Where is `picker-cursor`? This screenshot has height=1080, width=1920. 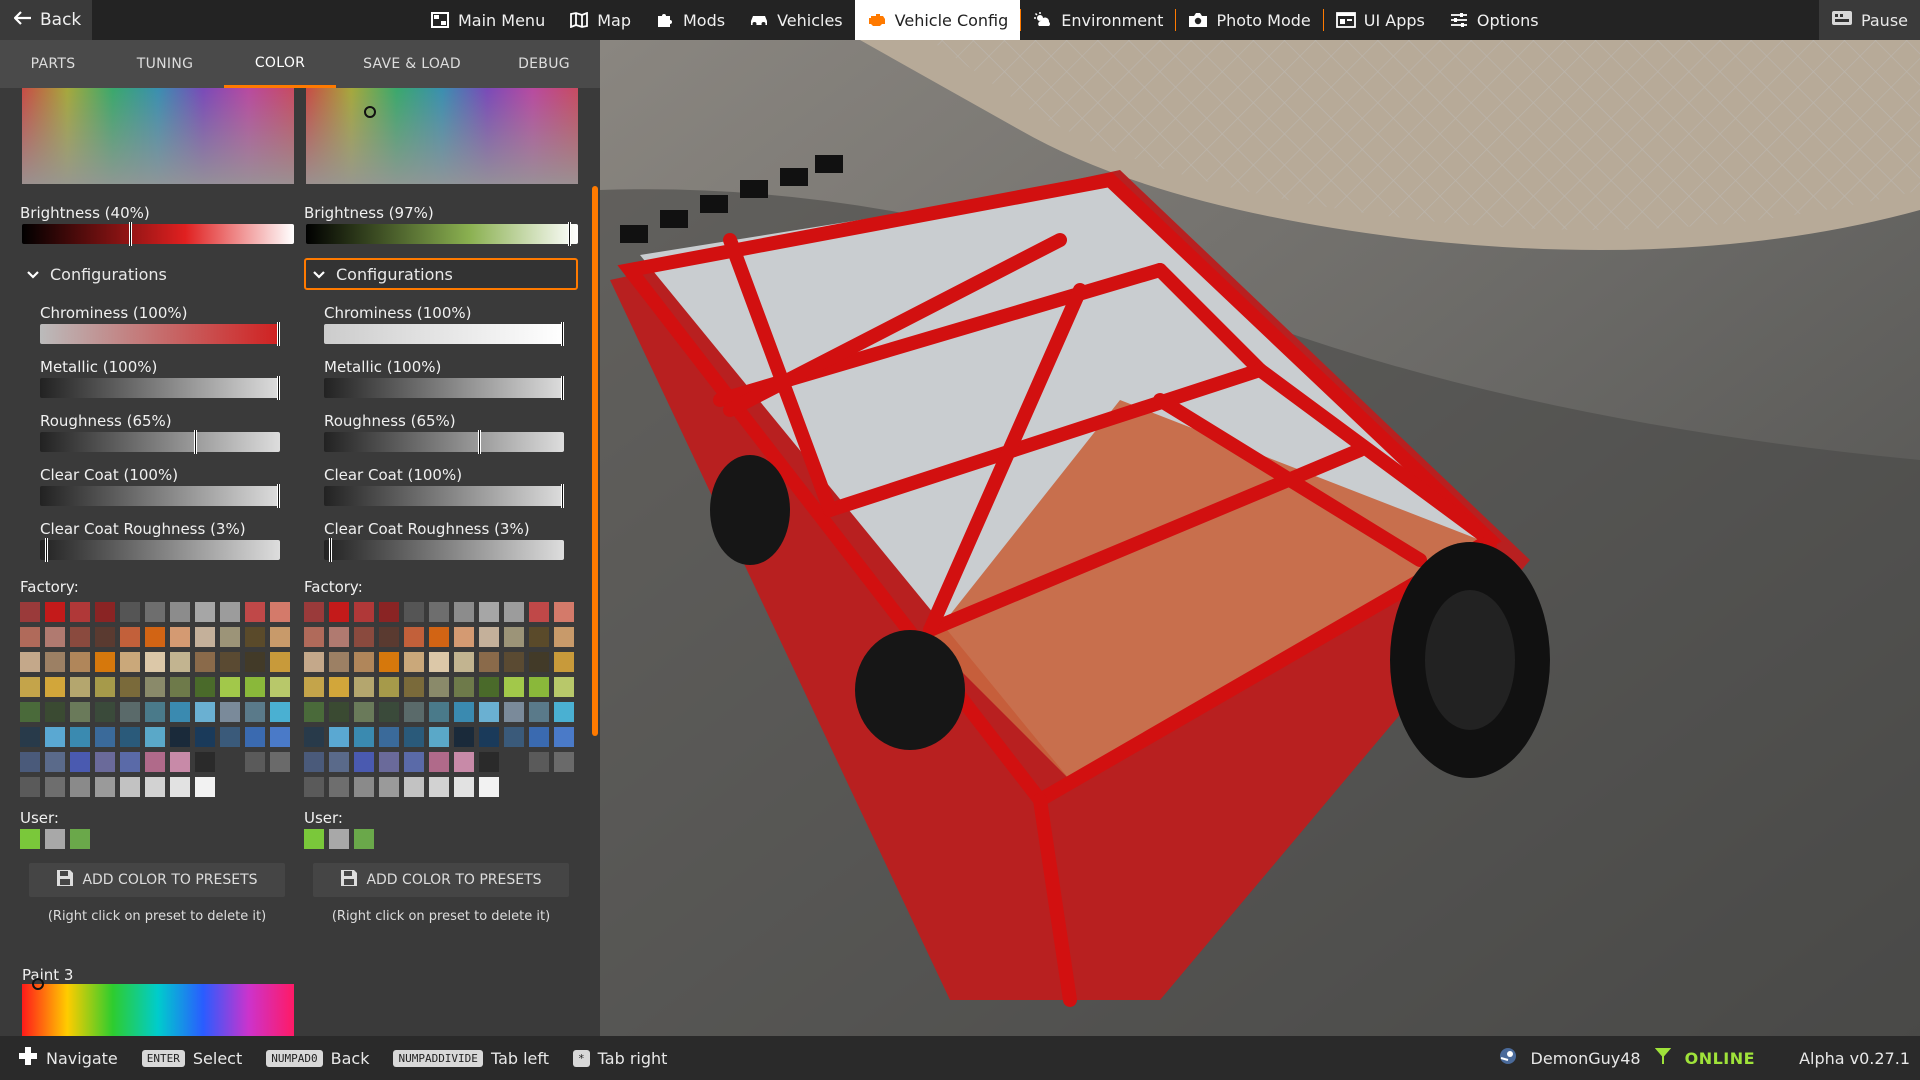
picker-cursor is located at coordinates (38, 984).